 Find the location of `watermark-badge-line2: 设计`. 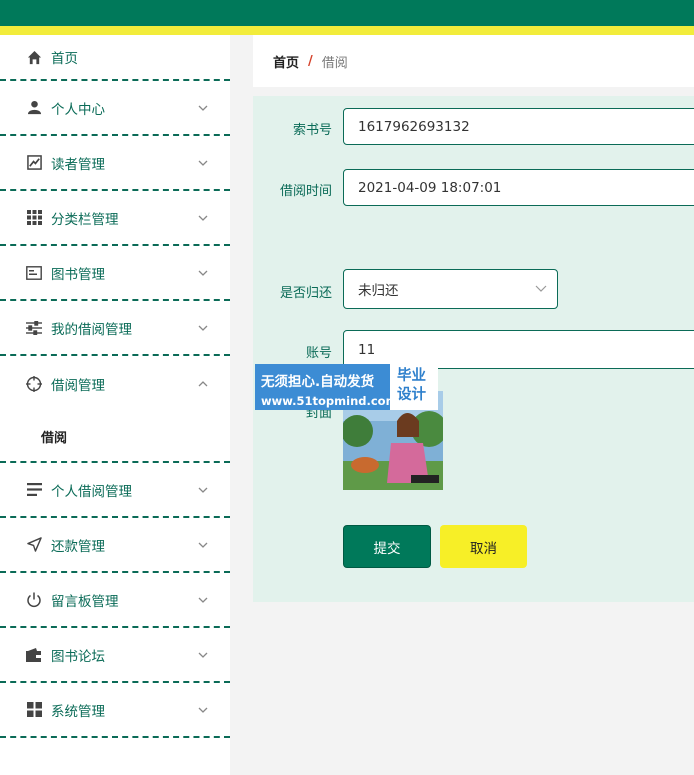

watermark-badge-line2: 设计 is located at coordinates (411, 395).